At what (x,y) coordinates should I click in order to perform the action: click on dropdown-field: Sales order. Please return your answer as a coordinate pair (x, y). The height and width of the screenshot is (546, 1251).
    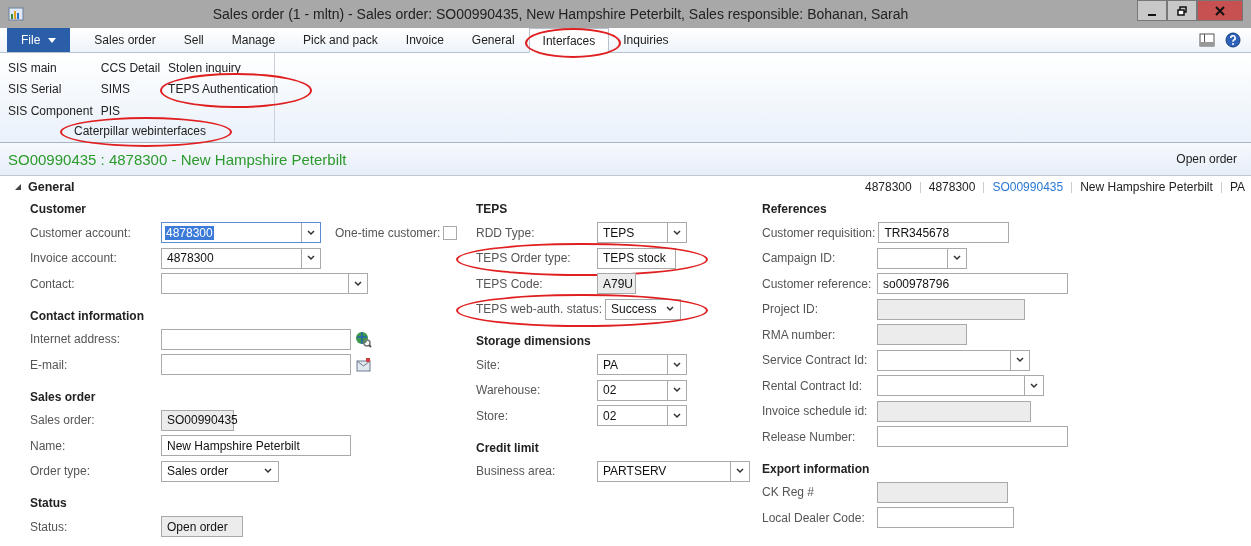
    Looking at the image, I should click on (220, 471).